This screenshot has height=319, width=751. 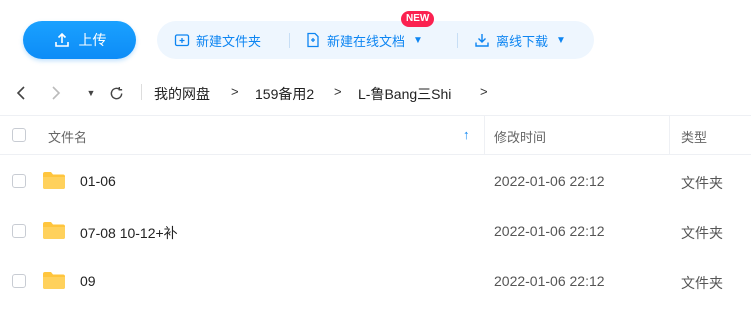 I want to click on select-all-checkbox, so click(x=19, y=135).